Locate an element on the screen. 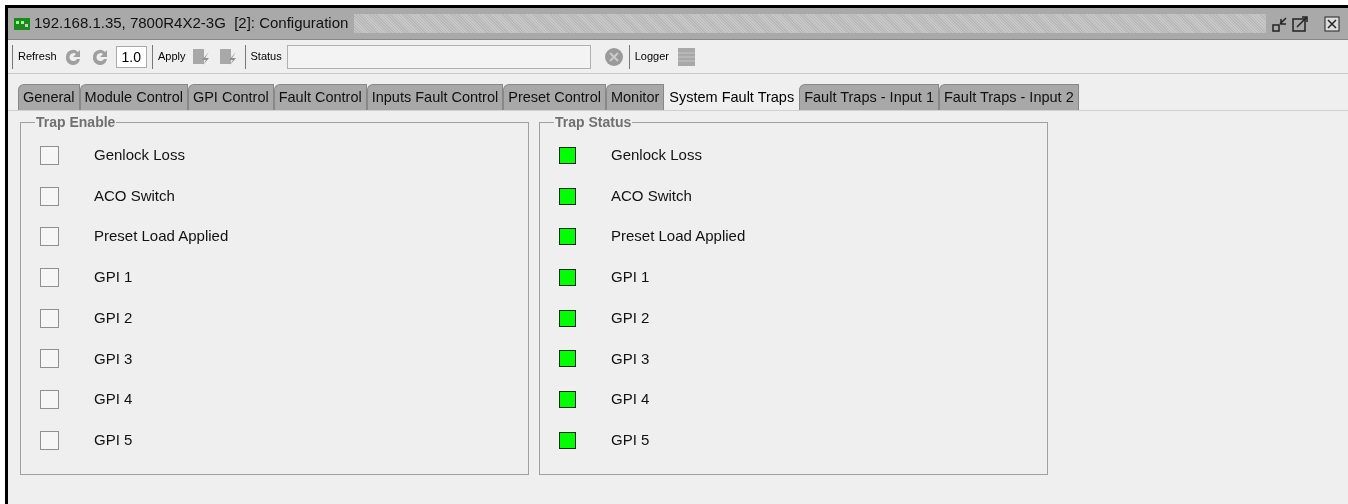 The image size is (1348, 504). group-title: Trap Enable is located at coordinates (76, 122).